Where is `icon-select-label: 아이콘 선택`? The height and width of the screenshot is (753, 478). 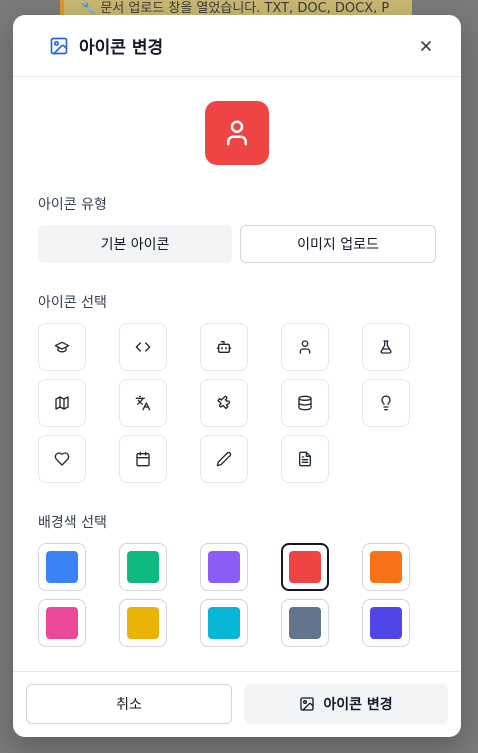
icon-select-label: 아이콘 선택 is located at coordinates (72, 303).